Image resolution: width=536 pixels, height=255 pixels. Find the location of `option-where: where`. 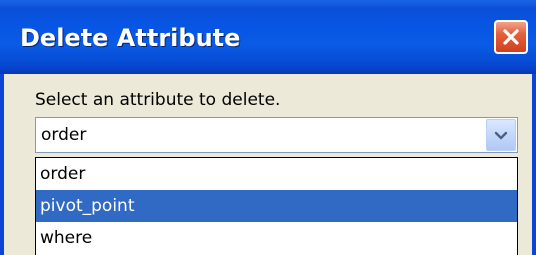

option-where: where is located at coordinates (276, 238).